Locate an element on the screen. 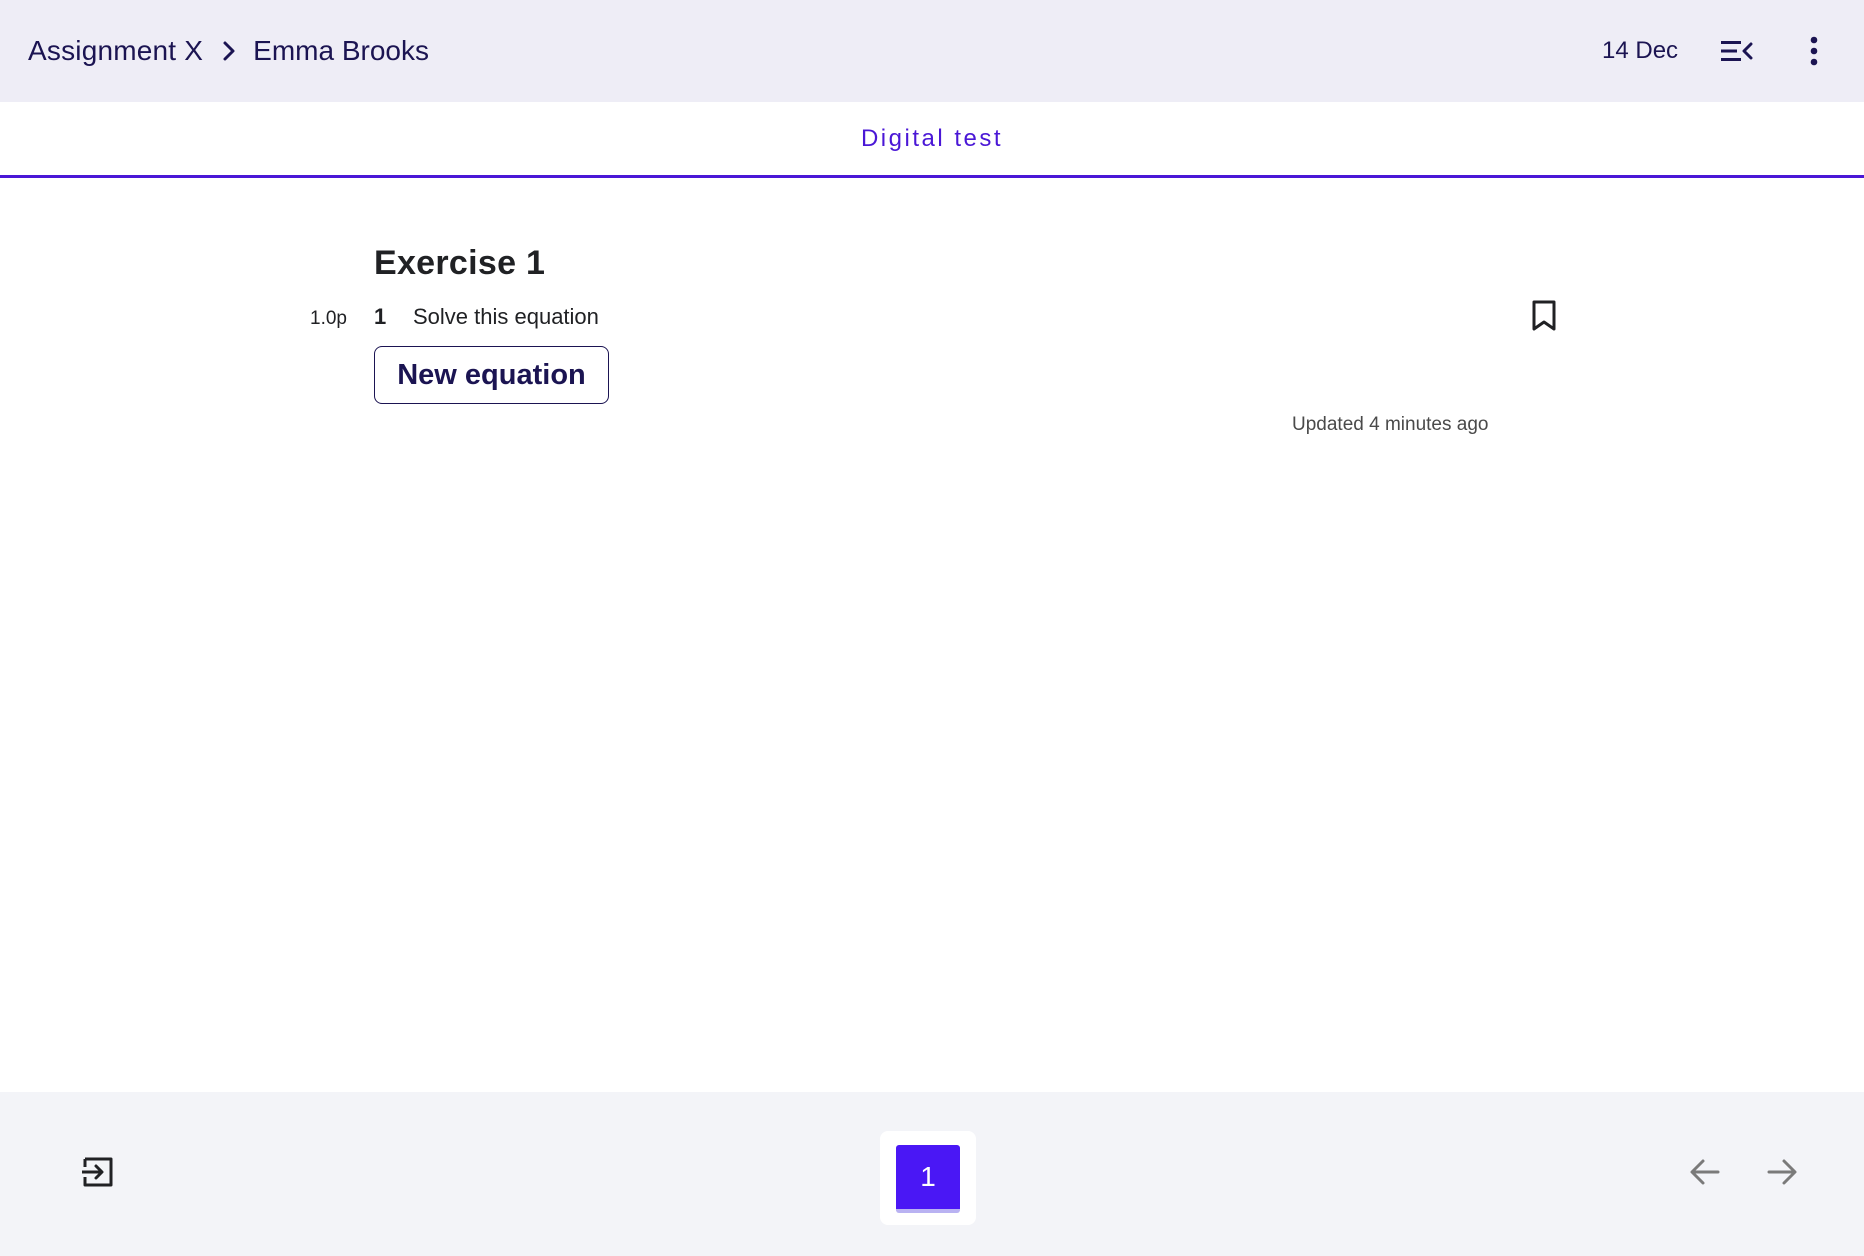  breadcrumb-assignment: Assignment X is located at coordinates (115, 51).